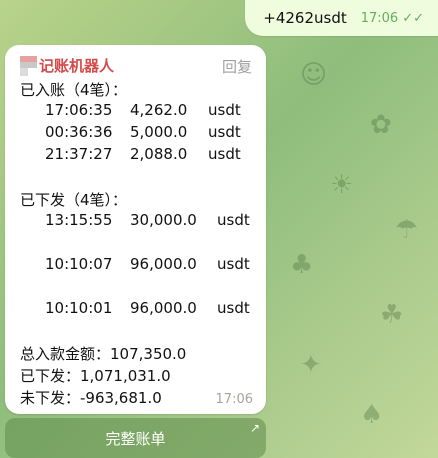  What do you see at coordinates (79, 220) in the screenshot?
I see `issued-time: 13:15:55` at bounding box center [79, 220].